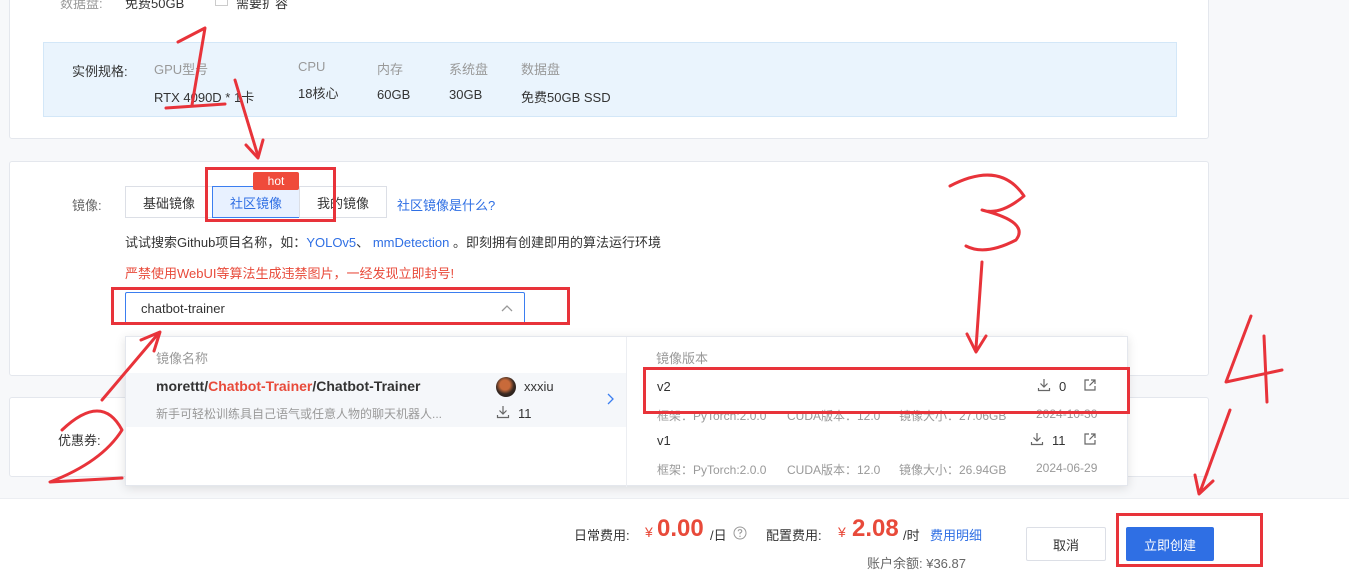  I want to click on annotation-number-2: 2, so click(73, 447).